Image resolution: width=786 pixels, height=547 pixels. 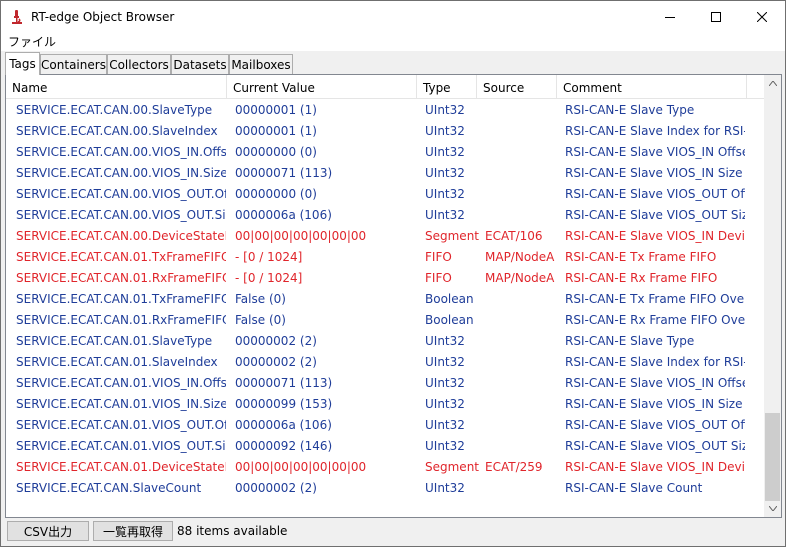 What do you see at coordinates (438, 257) in the screenshot?
I see `cell-type: FIFO` at bounding box center [438, 257].